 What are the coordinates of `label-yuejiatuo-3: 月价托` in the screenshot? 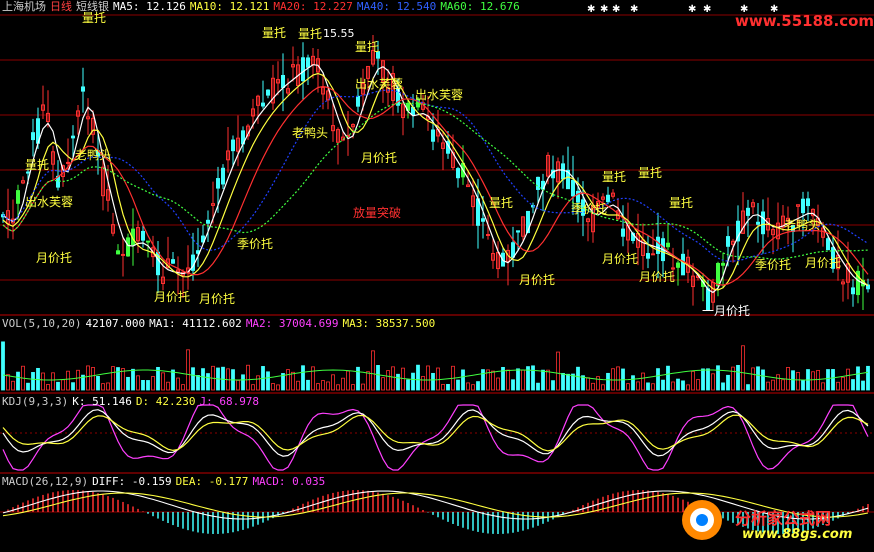 It's located at (172, 297).